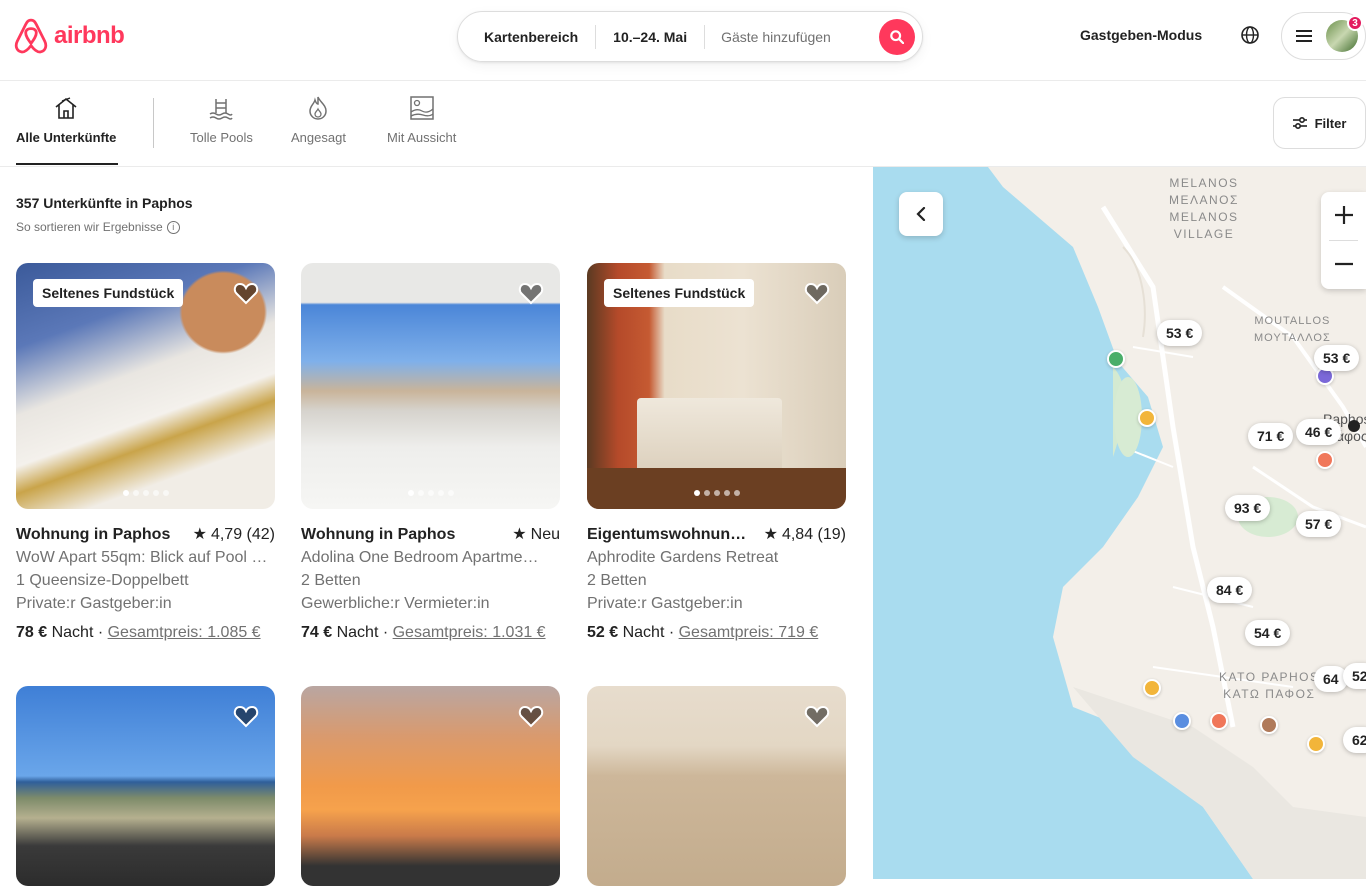  I want to click on category-views: Mit Aussicht, so click(421, 120).